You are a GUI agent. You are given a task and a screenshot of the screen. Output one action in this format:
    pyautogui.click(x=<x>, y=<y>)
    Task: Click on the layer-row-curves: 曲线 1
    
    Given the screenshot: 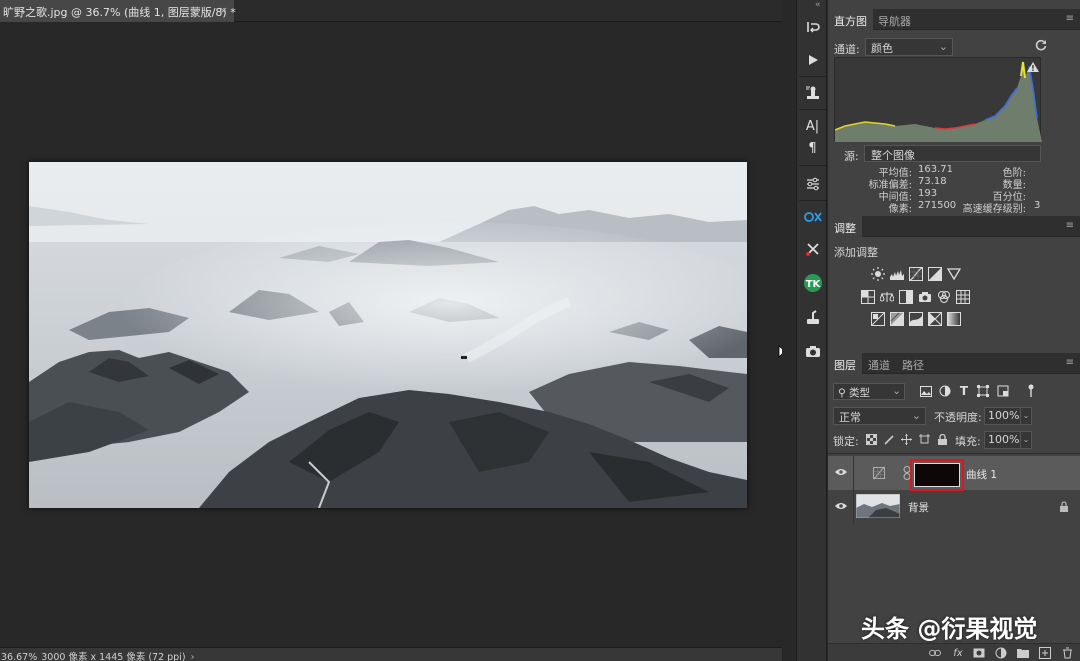 What is the action you would take?
    pyautogui.click(x=954, y=473)
    